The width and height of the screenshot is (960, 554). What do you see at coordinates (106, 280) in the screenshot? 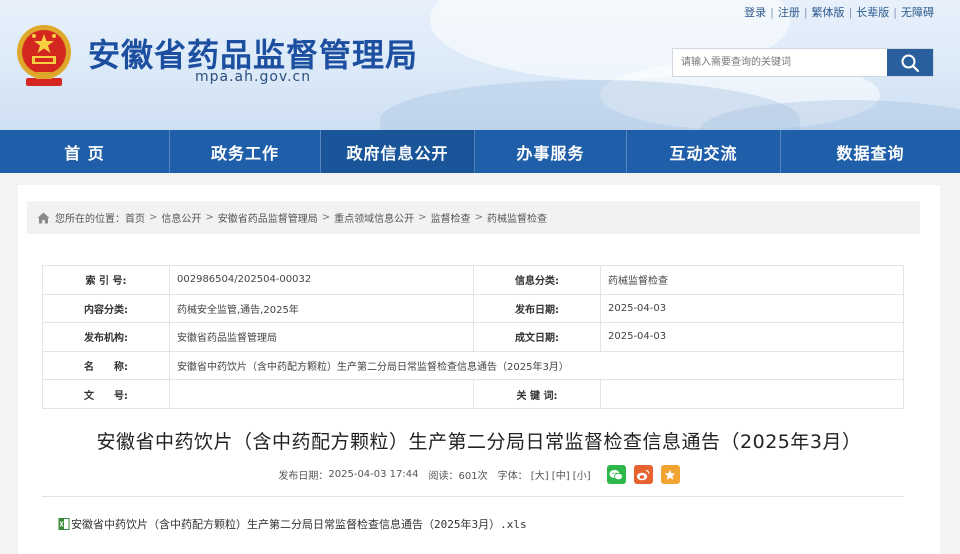
I see `index-number-label: 索 引 号:` at bounding box center [106, 280].